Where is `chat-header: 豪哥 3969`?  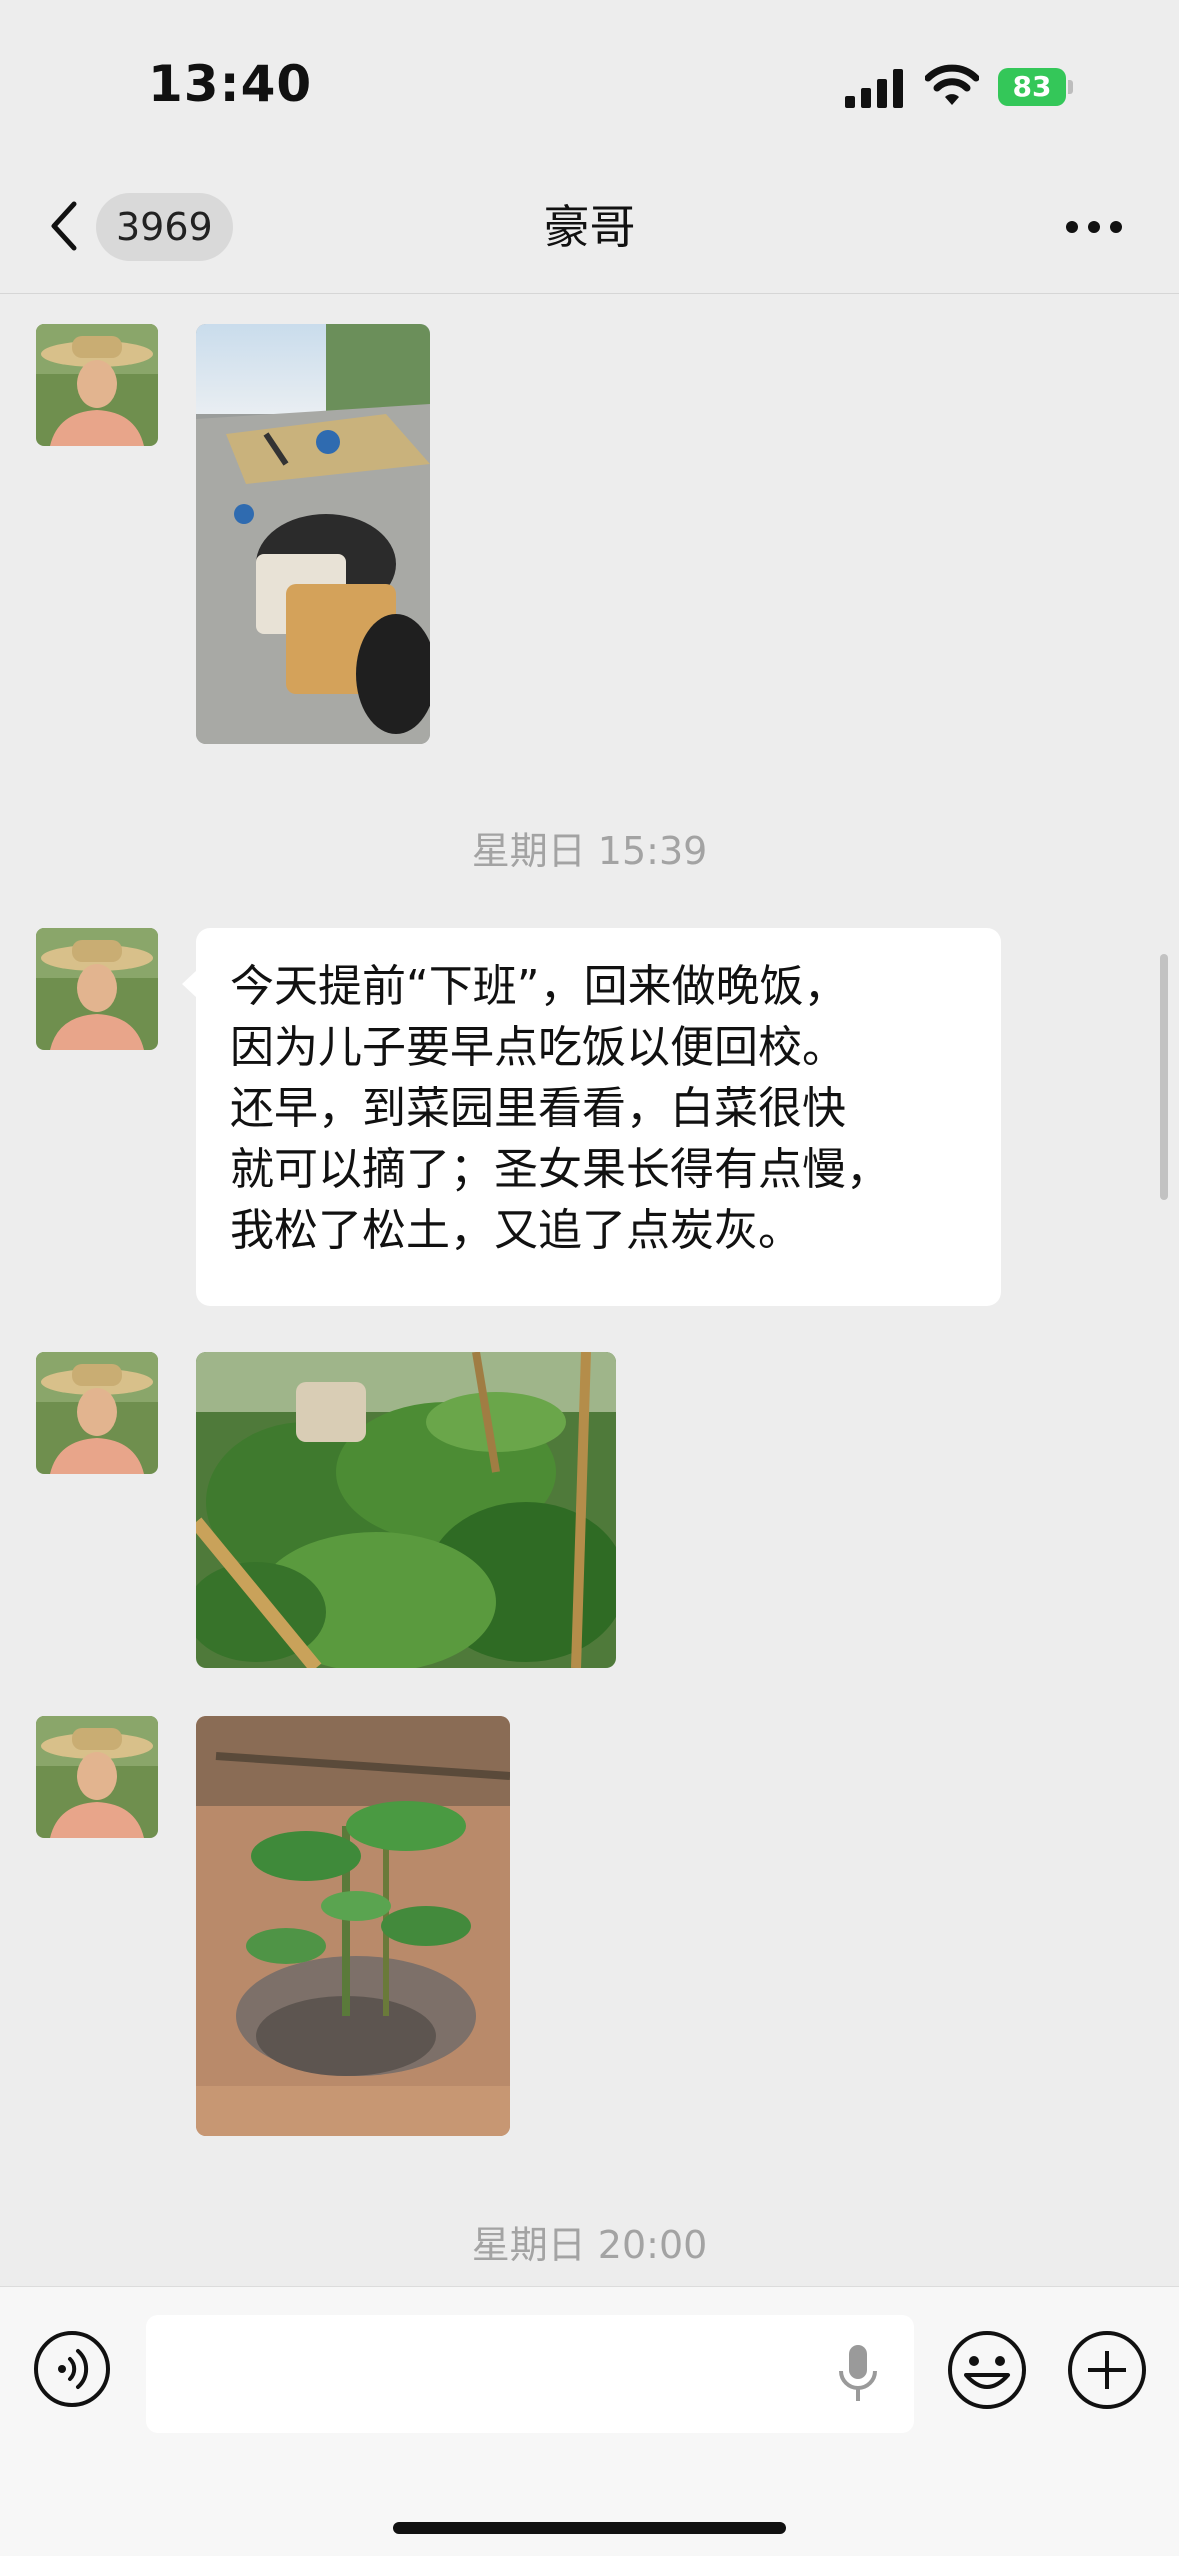 chat-header: 豪哥 3969 is located at coordinates (589, 227).